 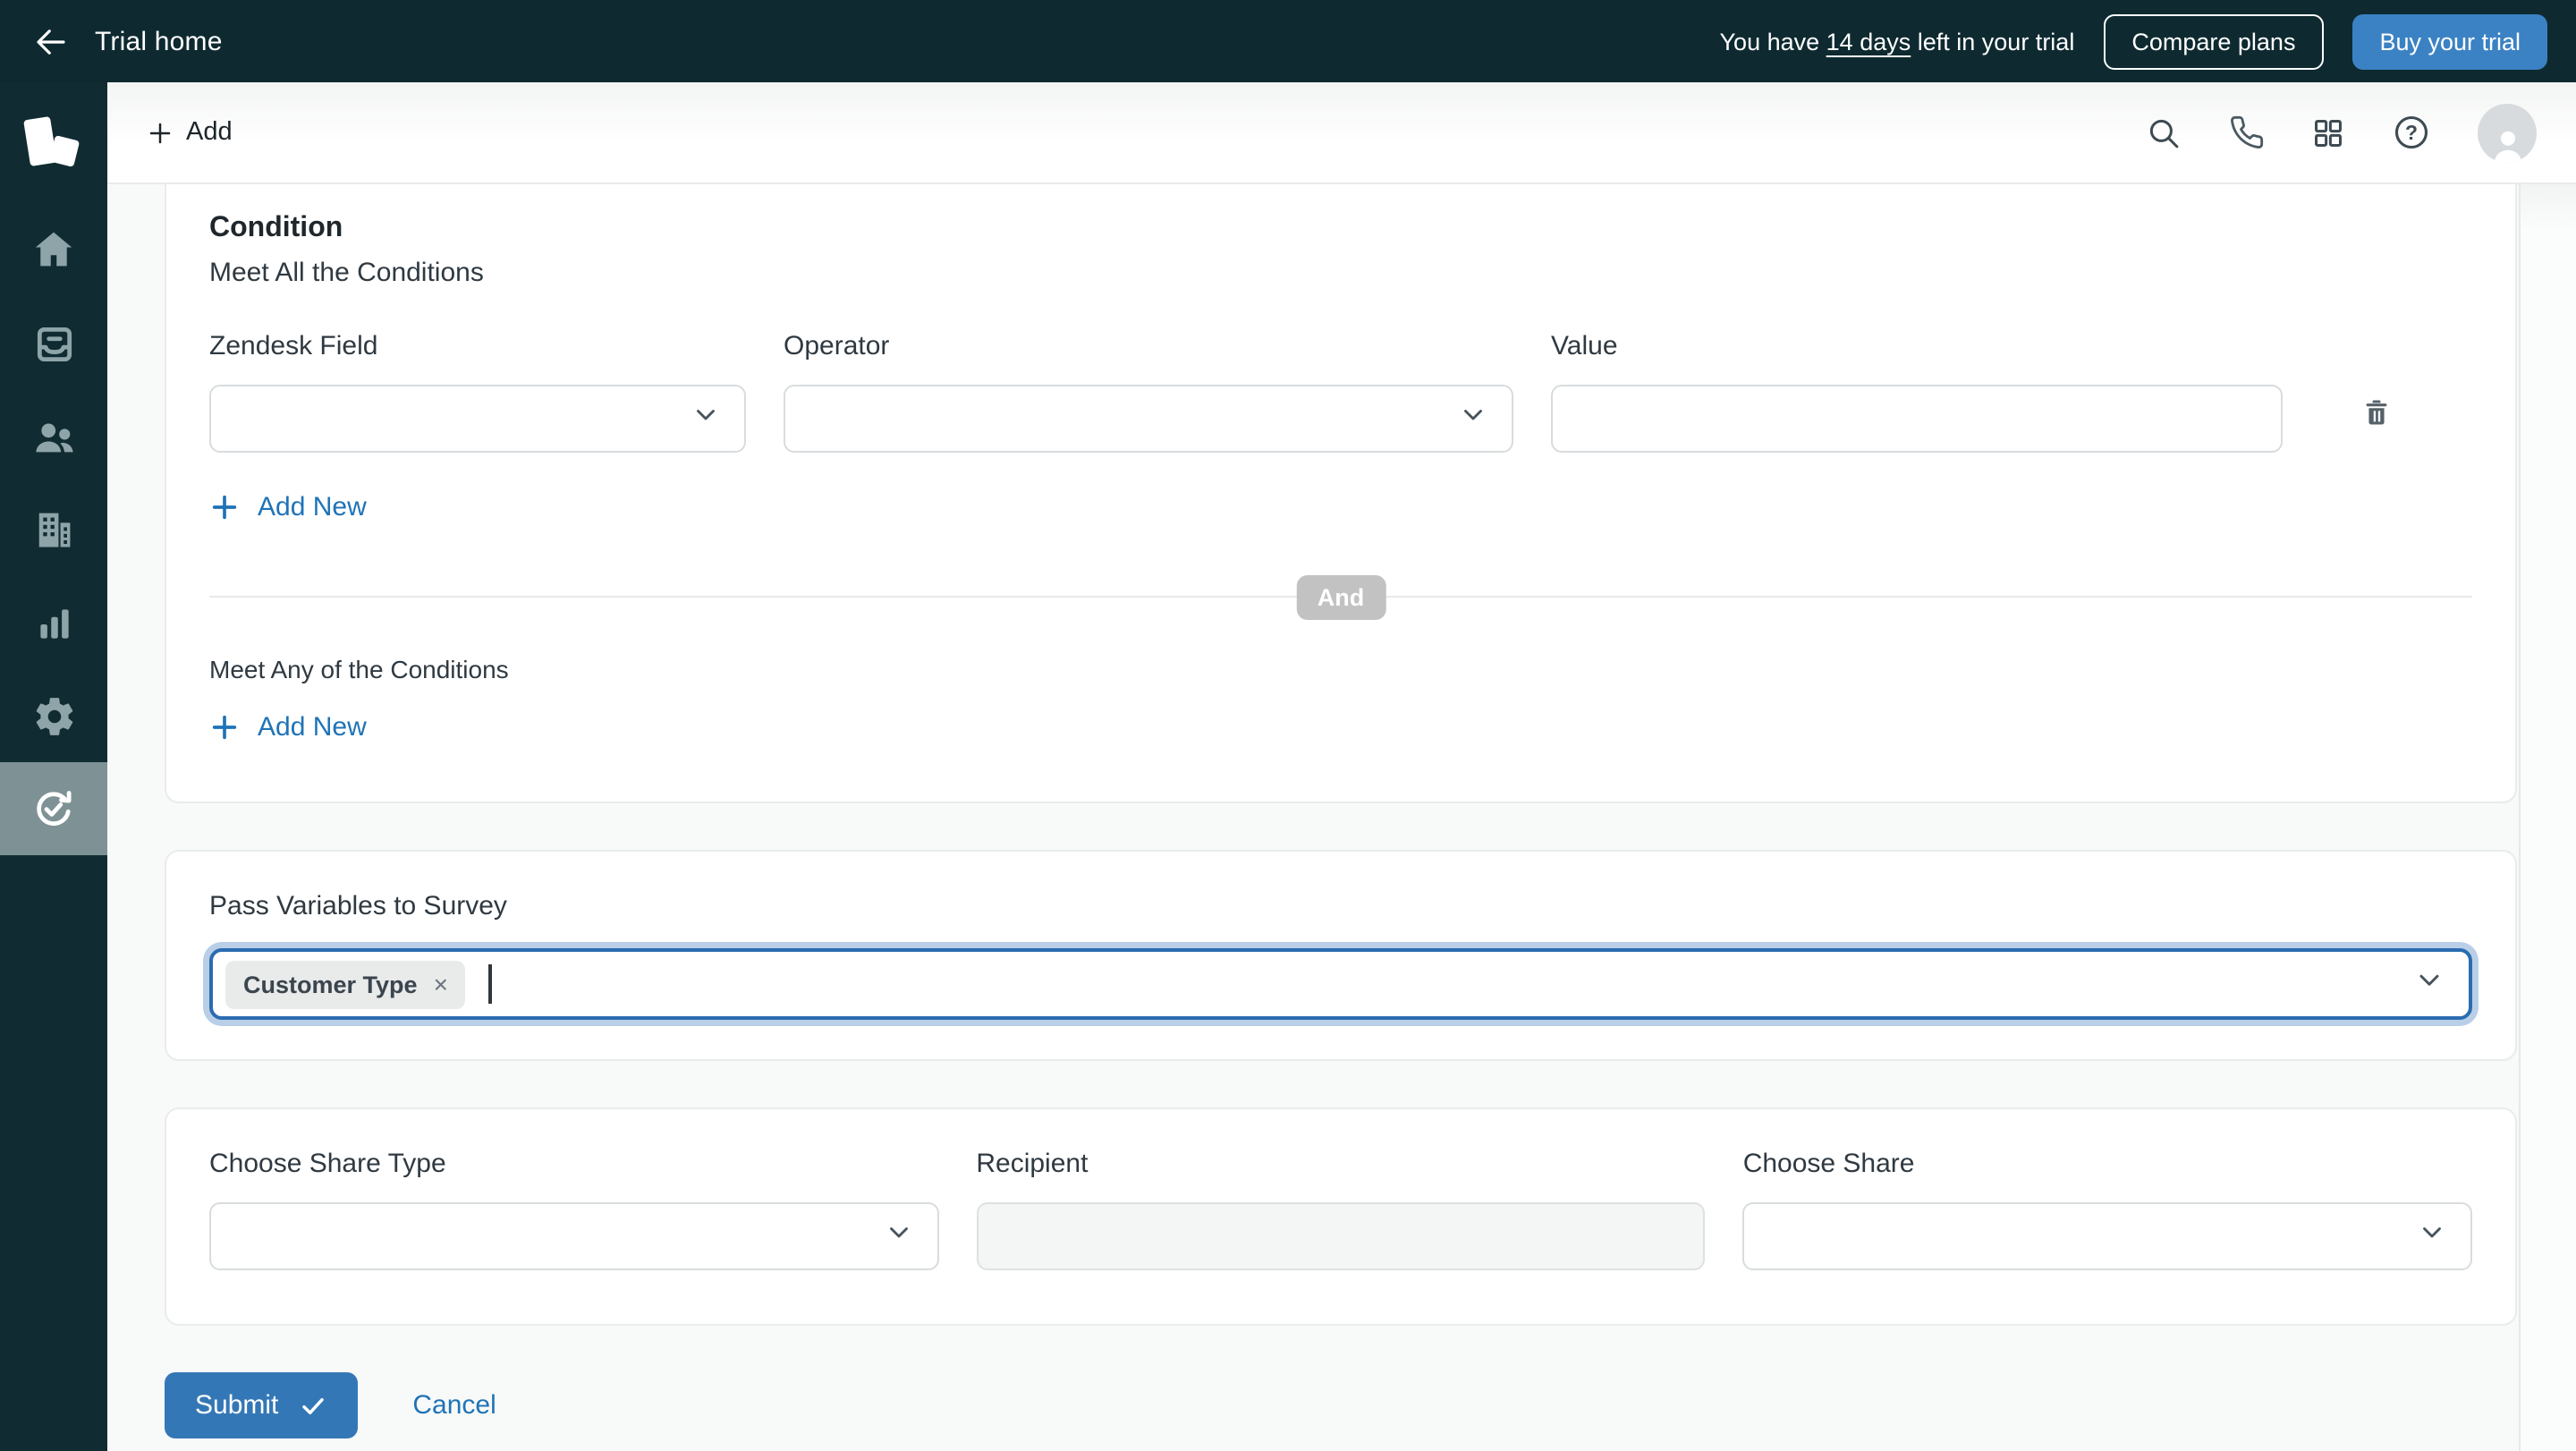 I want to click on sidebar-item-settings, so click(x=53, y=716).